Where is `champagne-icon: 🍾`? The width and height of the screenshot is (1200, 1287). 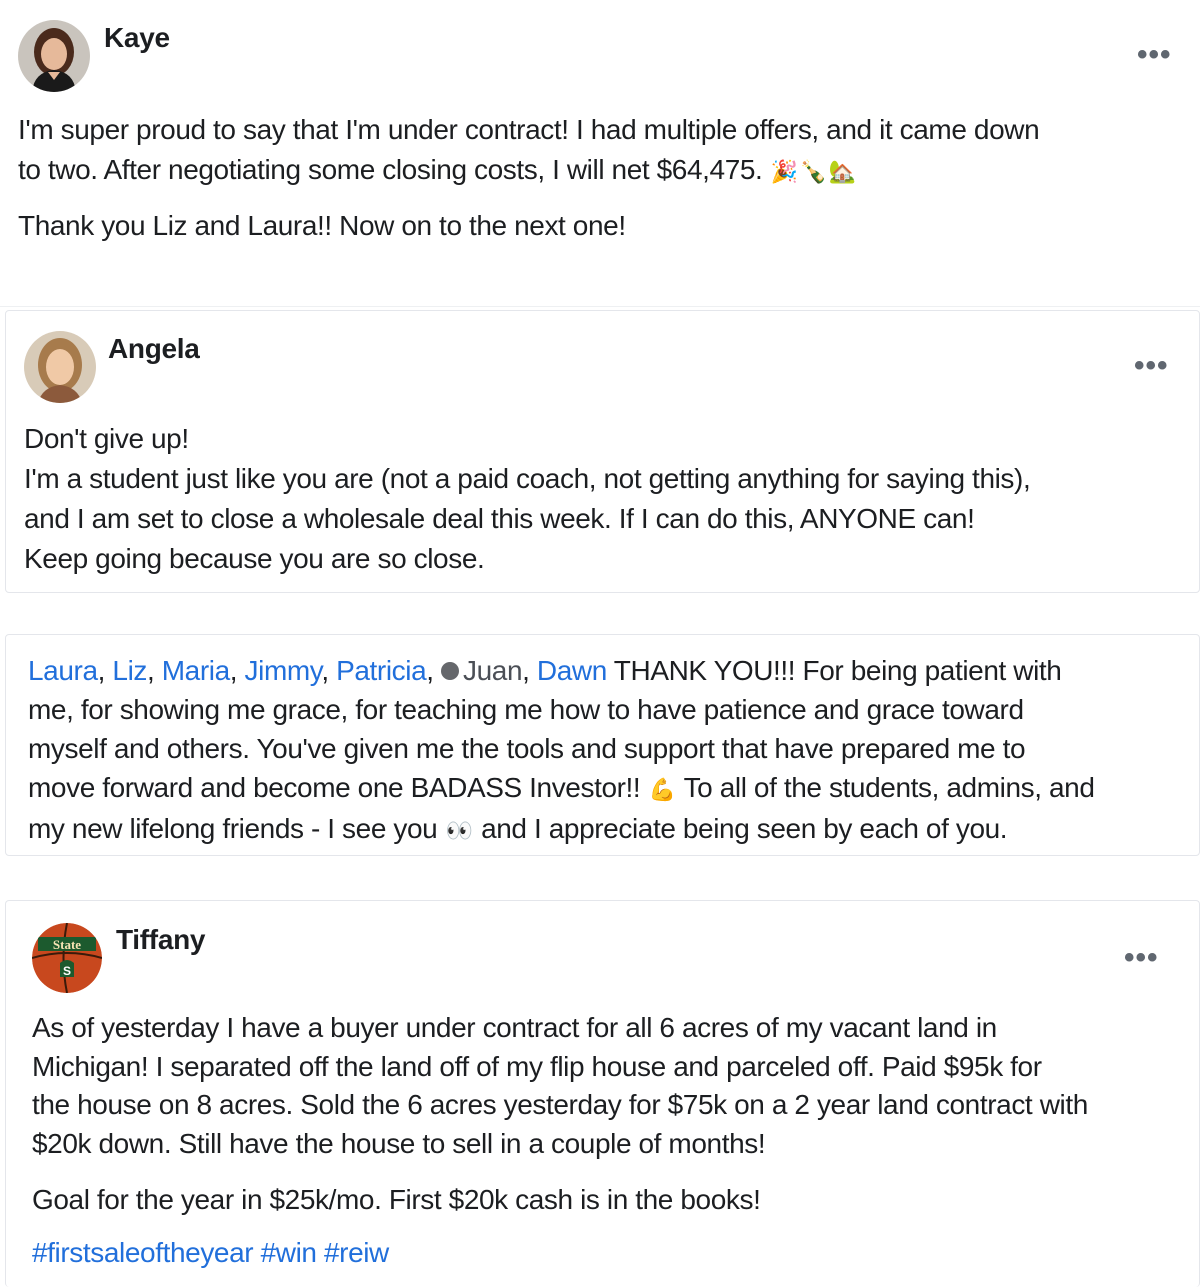
champagne-icon: 🍾 is located at coordinates (813, 171).